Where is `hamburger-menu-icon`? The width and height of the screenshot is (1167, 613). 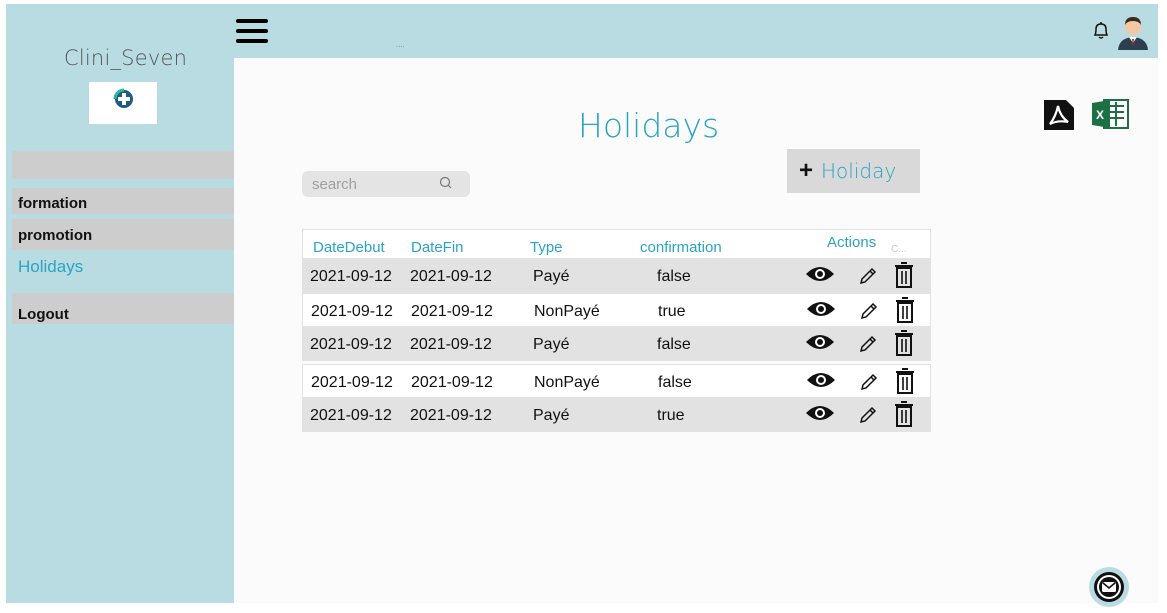 hamburger-menu-icon is located at coordinates (252, 31).